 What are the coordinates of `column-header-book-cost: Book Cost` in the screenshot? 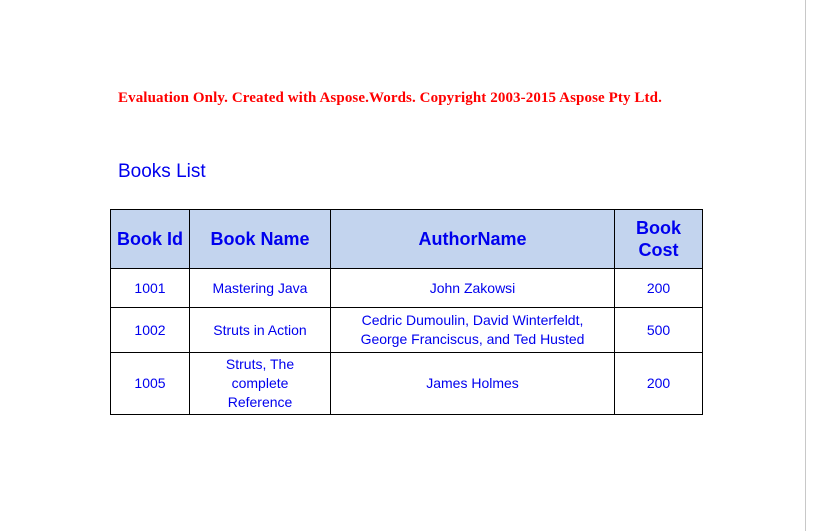 It's located at (658, 239).